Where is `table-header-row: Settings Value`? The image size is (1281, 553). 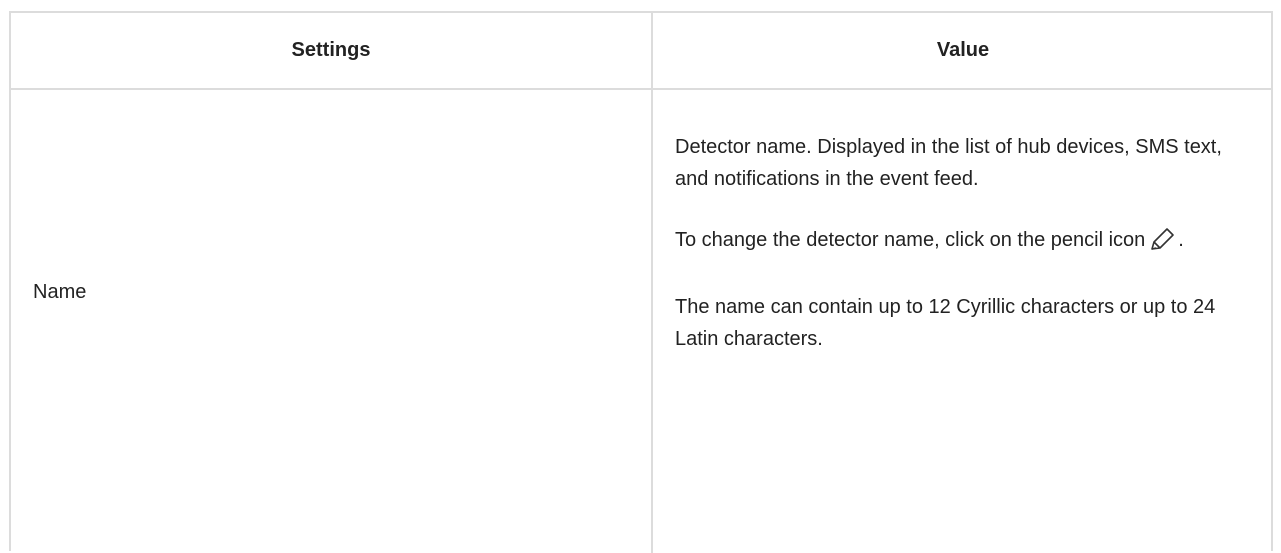
table-header-row: Settings Value is located at coordinates (641, 51).